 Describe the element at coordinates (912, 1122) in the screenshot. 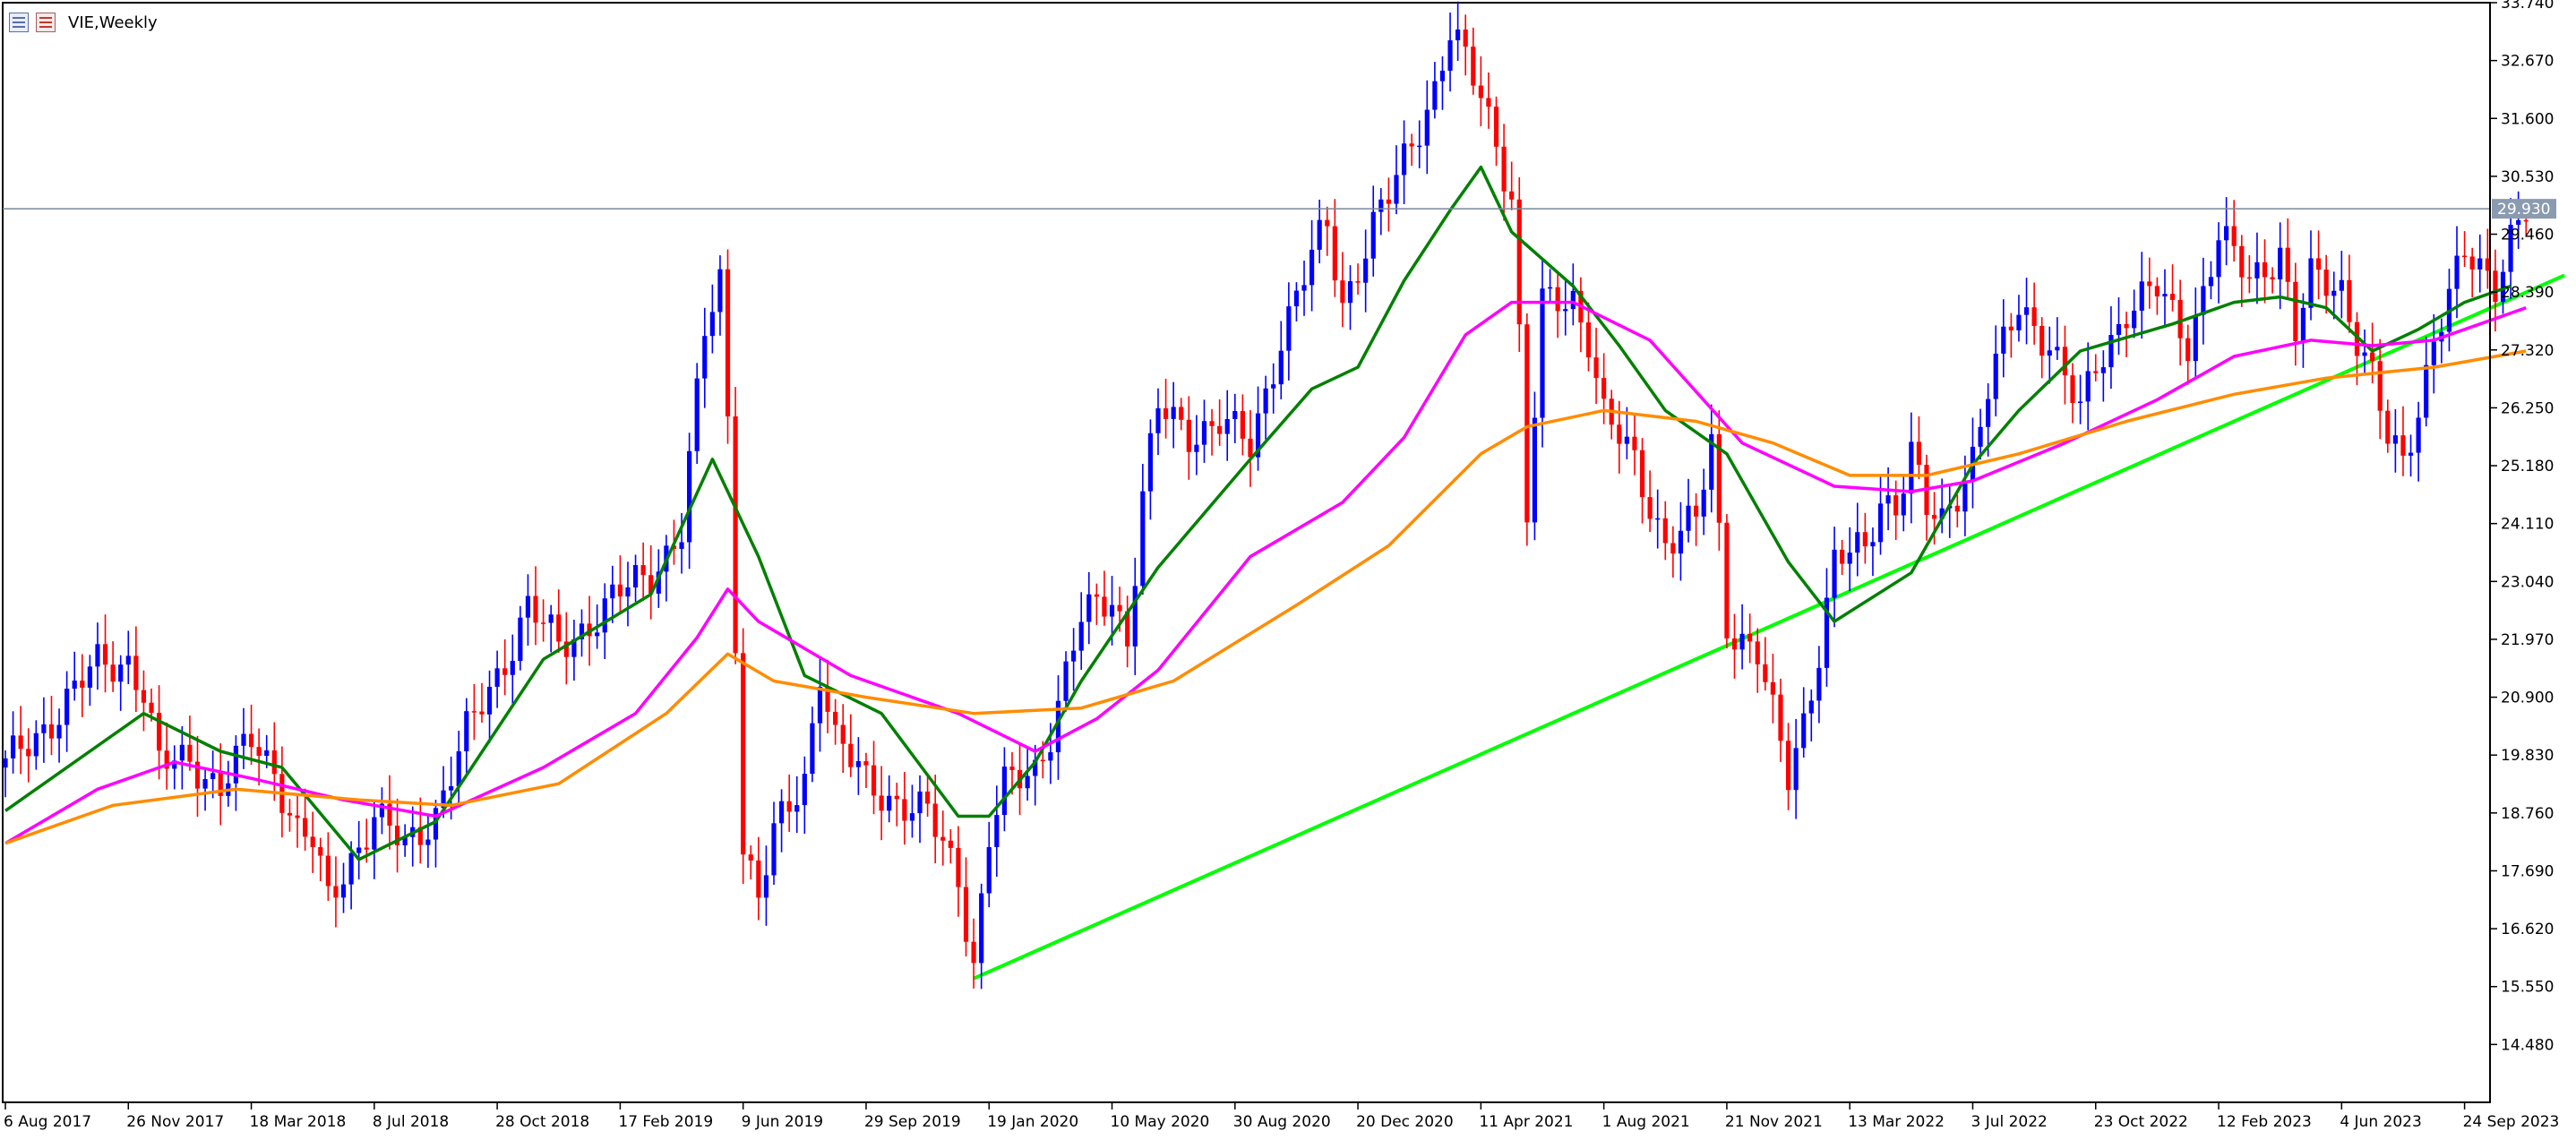

I see `time-tick-label: 29 Sep 2019` at that location.